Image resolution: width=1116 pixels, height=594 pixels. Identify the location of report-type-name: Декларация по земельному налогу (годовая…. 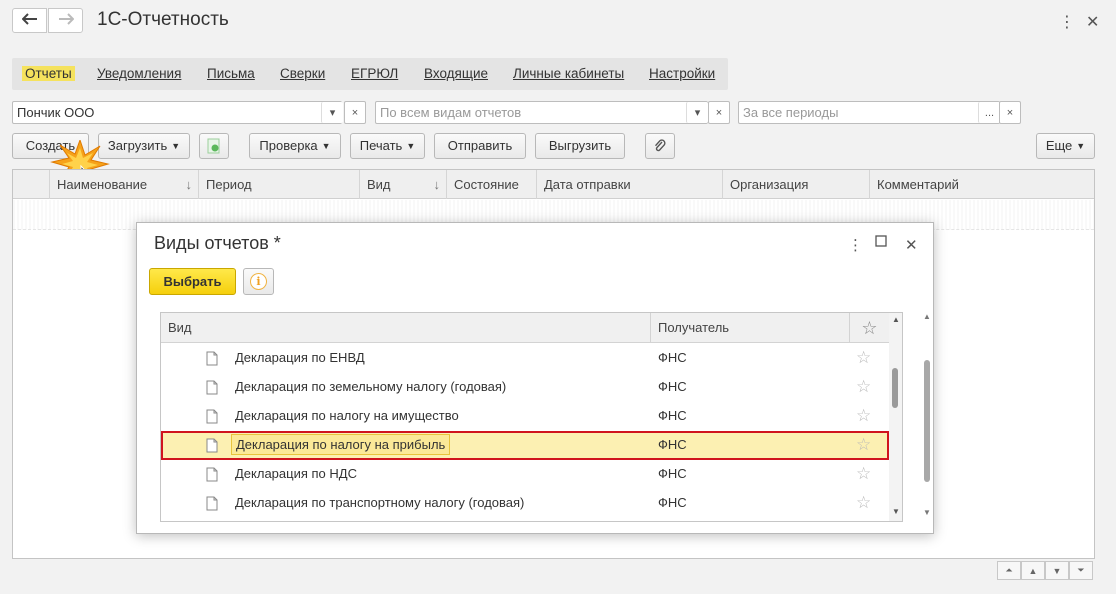
(371, 386).